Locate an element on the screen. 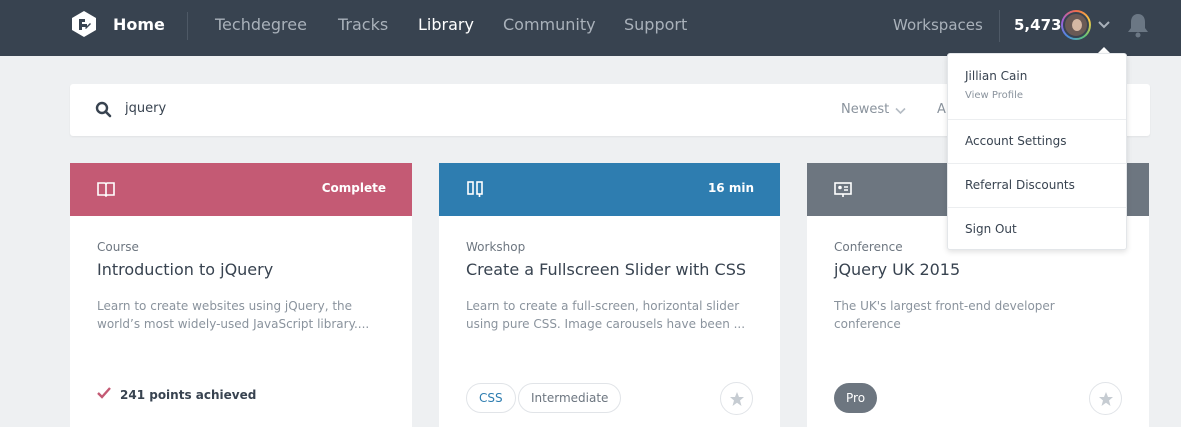 This screenshot has height=427, width=1181. card-type: Workshop is located at coordinates (496, 247).